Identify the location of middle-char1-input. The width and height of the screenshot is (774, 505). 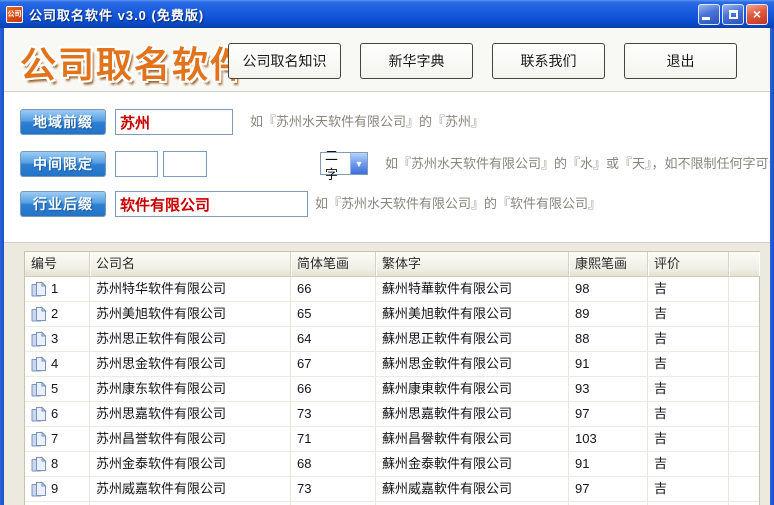
(136, 164).